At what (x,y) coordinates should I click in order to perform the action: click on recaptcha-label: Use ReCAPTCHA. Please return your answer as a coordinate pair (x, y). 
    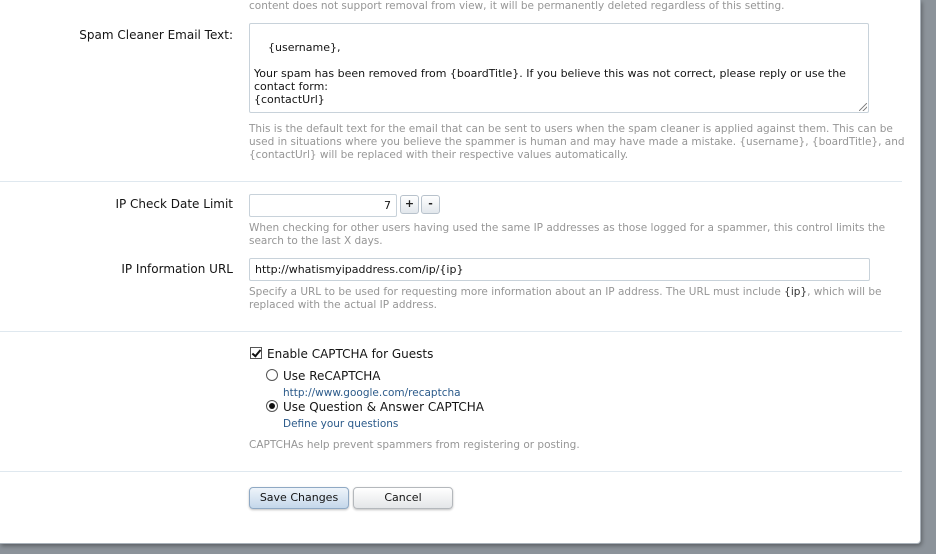
    Looking at the image, I should click on (331, 376).